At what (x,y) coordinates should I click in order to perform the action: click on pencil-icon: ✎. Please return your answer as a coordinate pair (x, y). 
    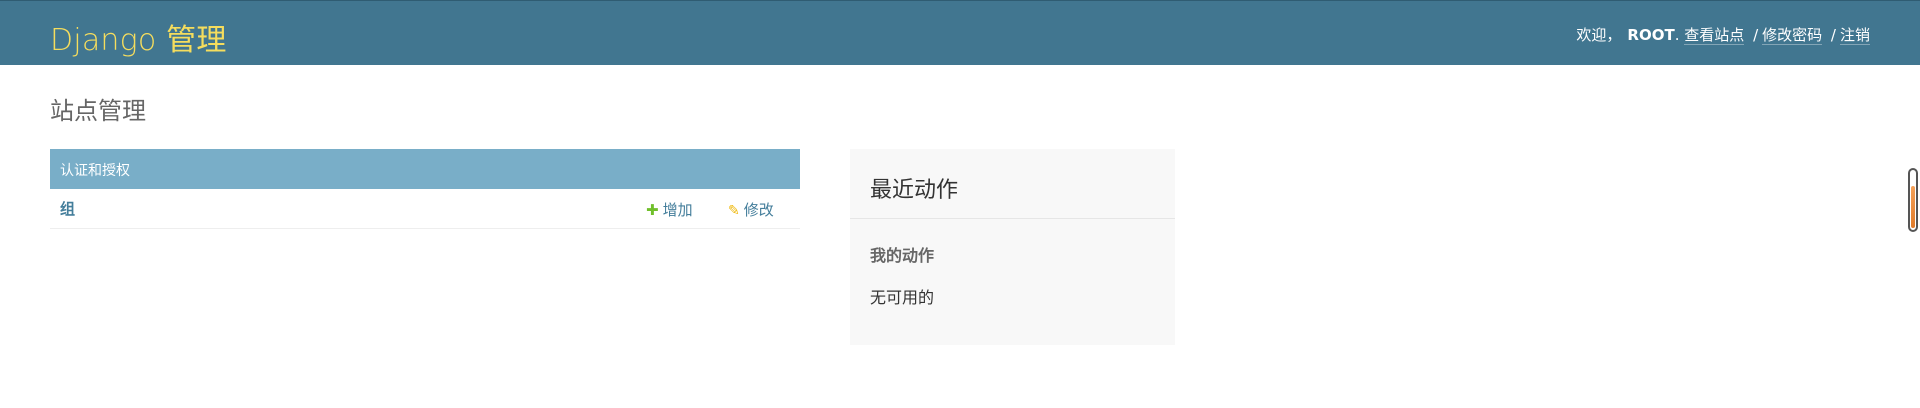
    Looking at the image, I should click on (734, 211).